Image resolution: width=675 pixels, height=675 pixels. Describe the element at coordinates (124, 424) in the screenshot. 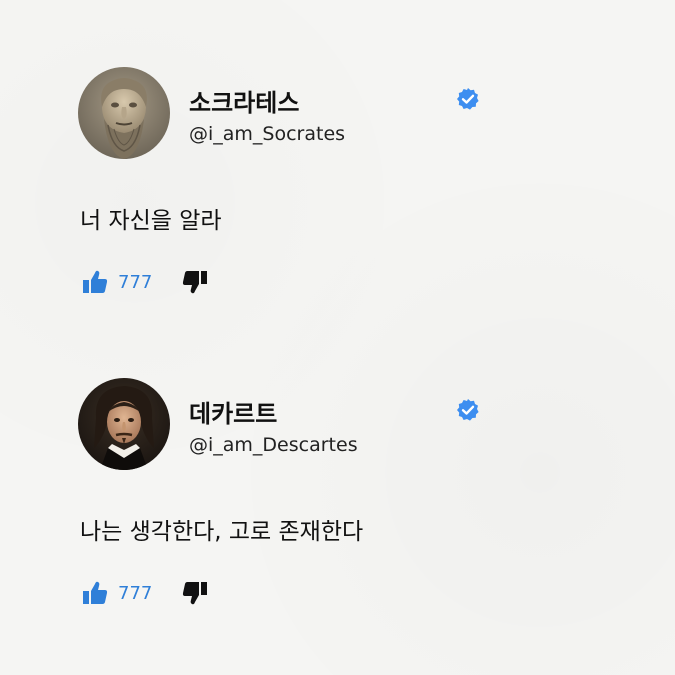

I see `avatar-descartes` at that location.